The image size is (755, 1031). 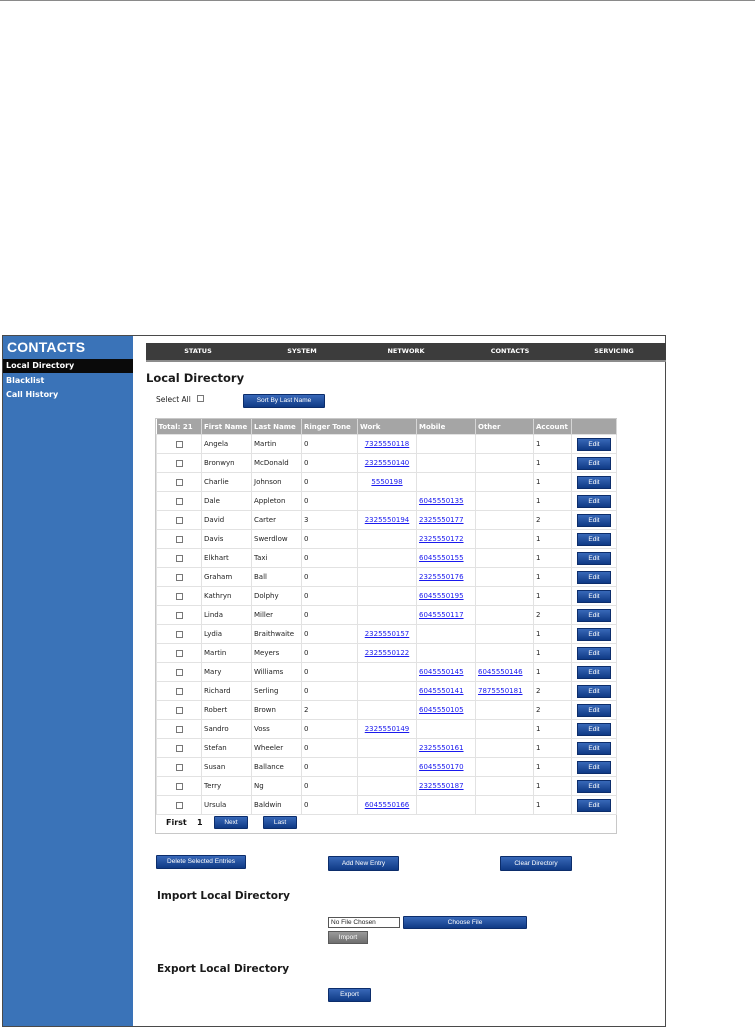 I want to click on mobile-phone-link: 2325550176, so click(x=441, y=577).